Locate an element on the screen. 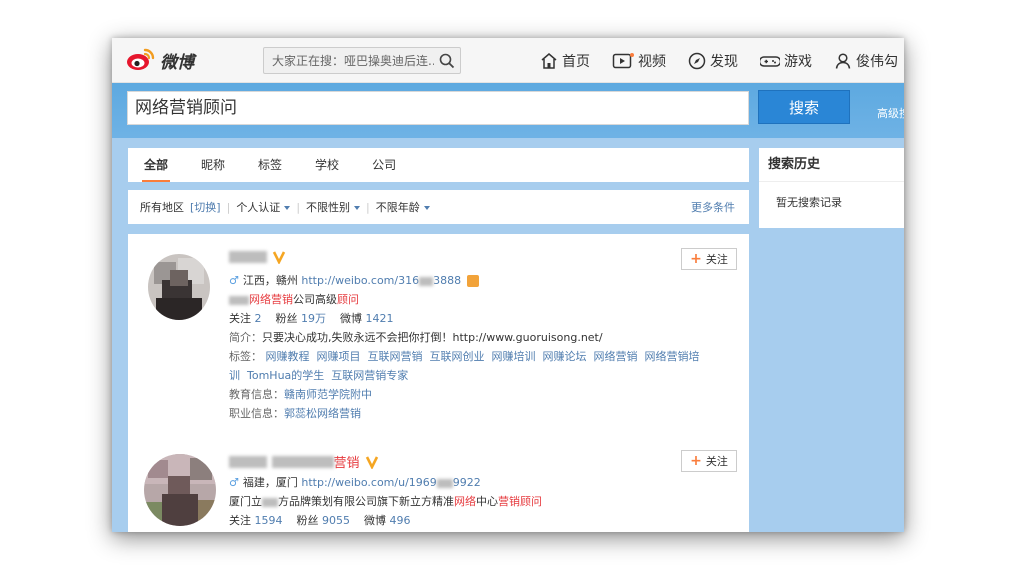 This screenshot has width=1024, height=583. weibo-logo: 微博 is located at coordinates (160, 60).